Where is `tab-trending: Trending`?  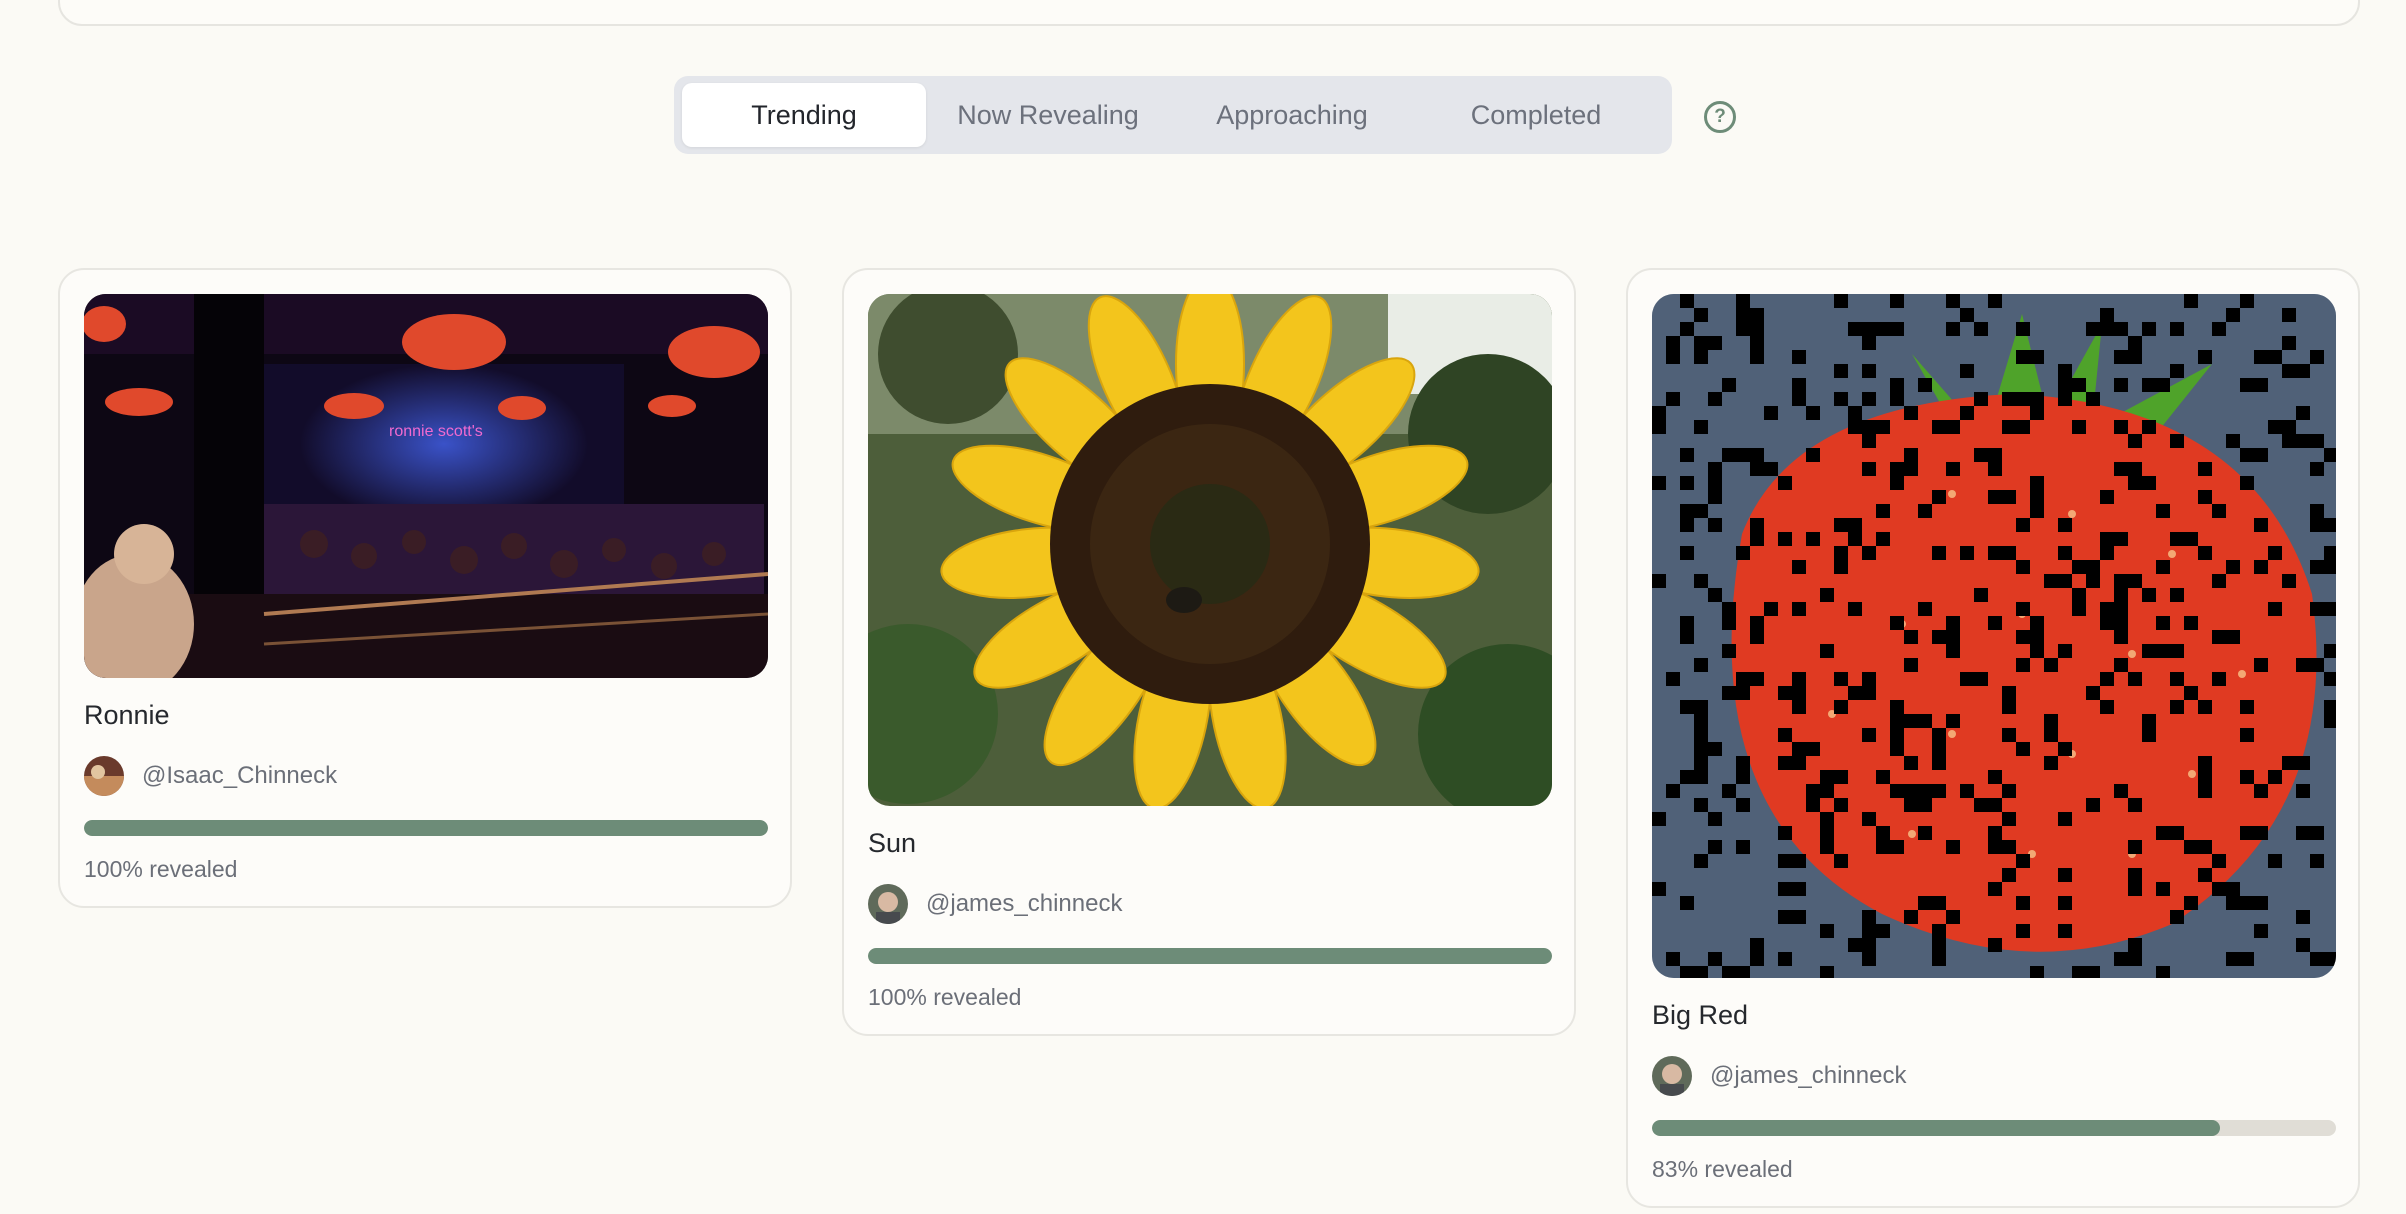 tab-trending: Trending is located at coordinates (804, 115).